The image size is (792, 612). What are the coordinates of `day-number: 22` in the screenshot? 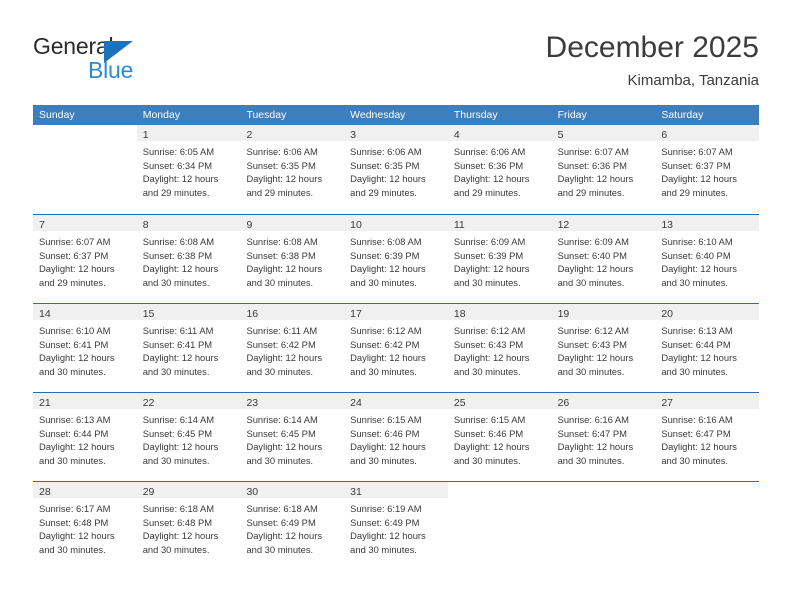 It's located at (148, 403).